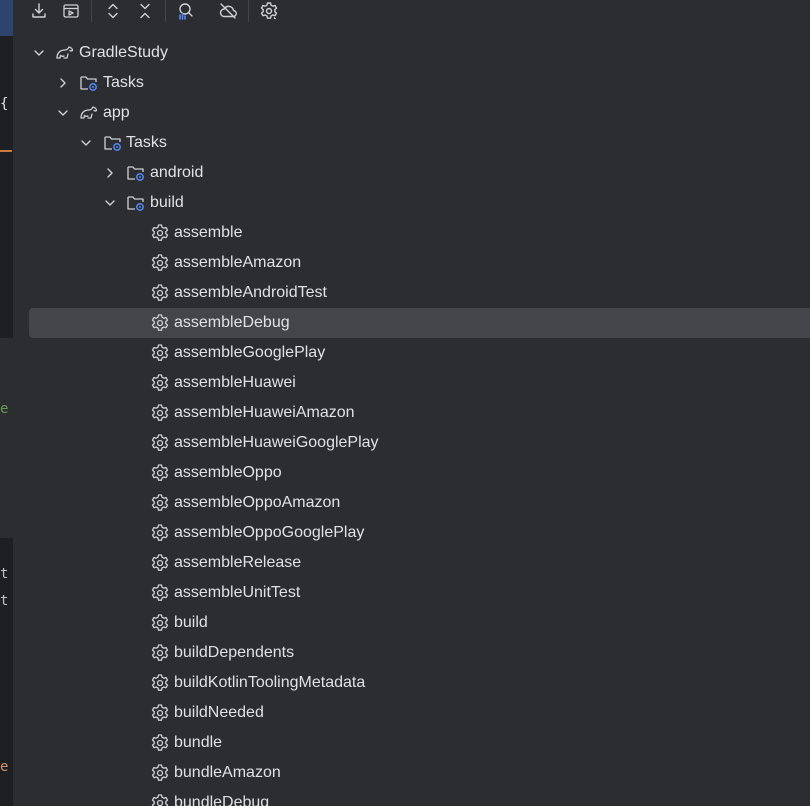 This screenshot has width=810, height=806. Describe the element at coordinates (198, 742) in the screenshot. I see `task-label: bundle` at that location.